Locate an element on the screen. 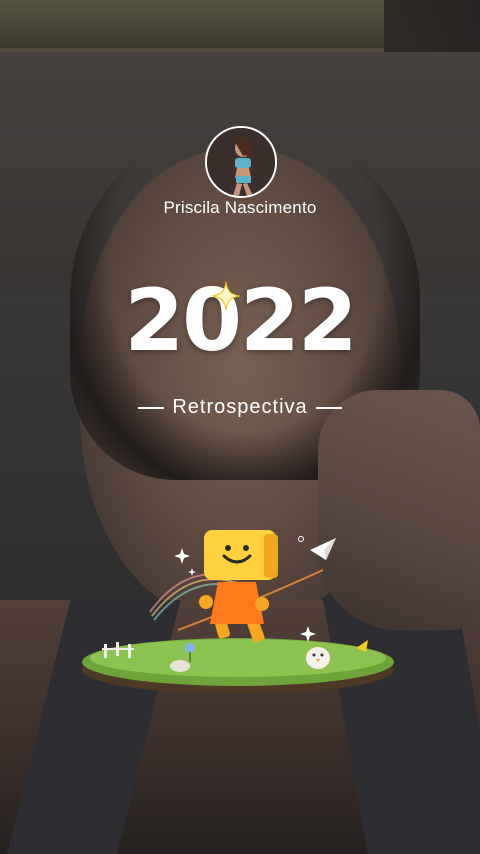 This screenshot has width=480, height=854. recap-year: 2022 is located at coordinates (240, 321).